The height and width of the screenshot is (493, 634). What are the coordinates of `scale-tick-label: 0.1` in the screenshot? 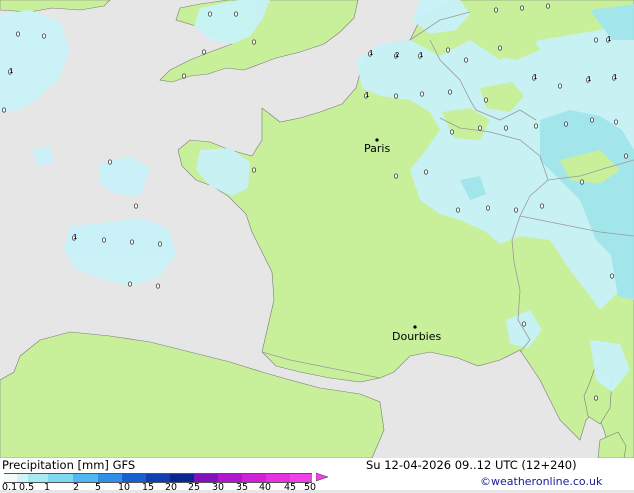 It's located at (10, 487).